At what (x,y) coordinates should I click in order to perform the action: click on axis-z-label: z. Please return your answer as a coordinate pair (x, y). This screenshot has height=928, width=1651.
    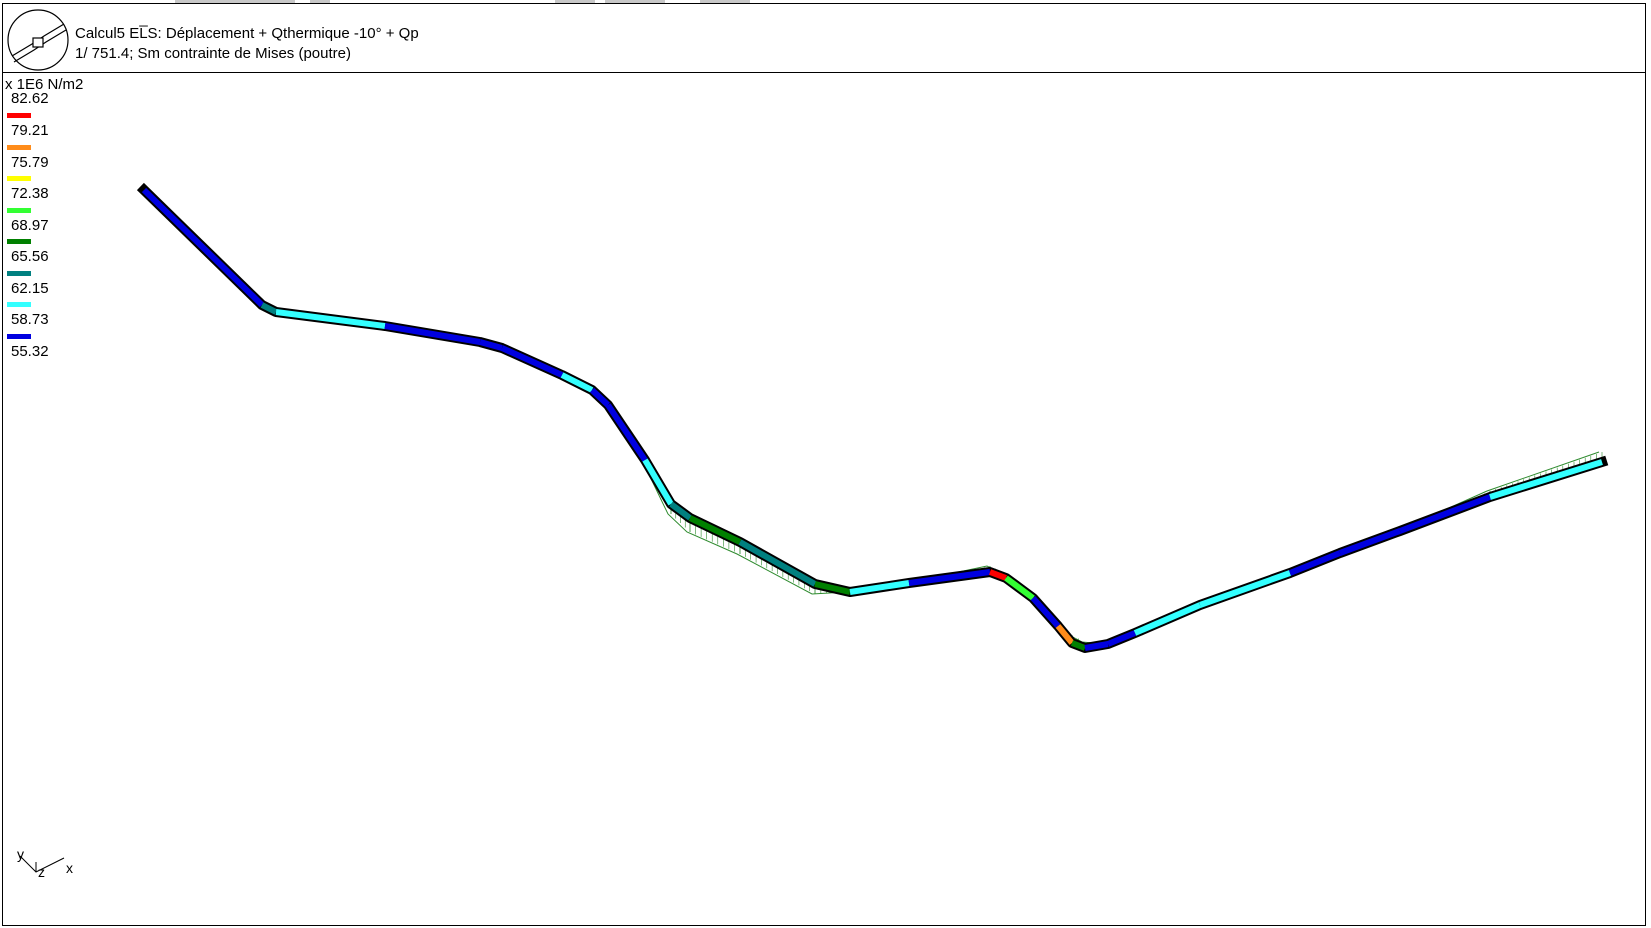
    Looking at the image, I should click on (41, 872).